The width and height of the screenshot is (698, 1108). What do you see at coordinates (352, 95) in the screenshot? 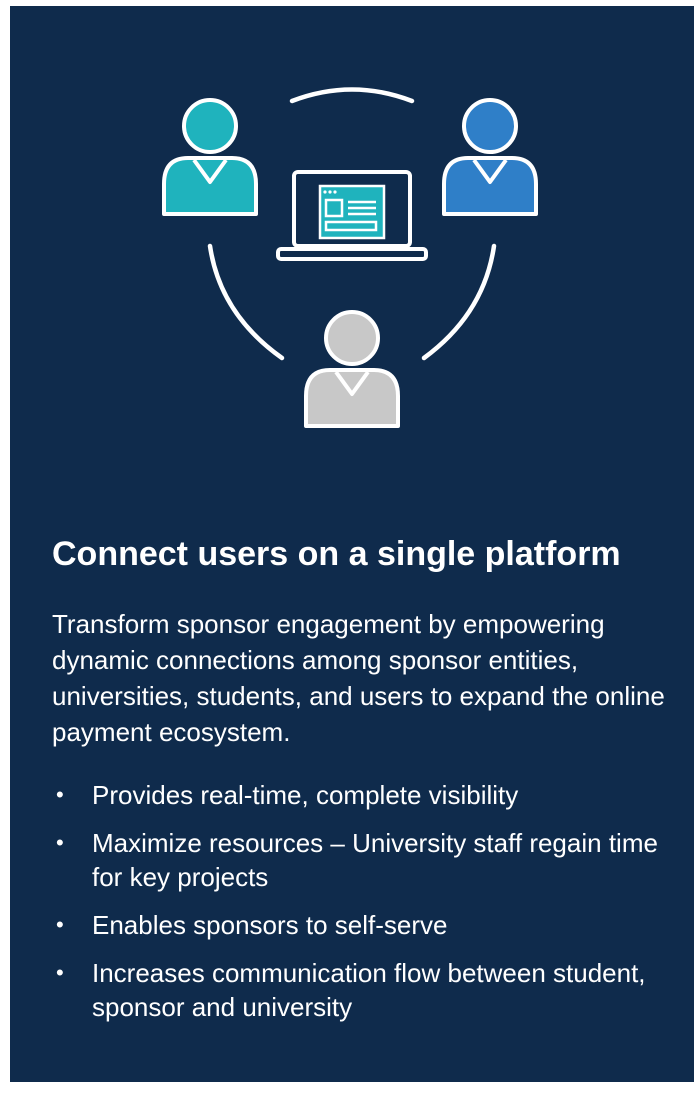
I see `top-arc` at bounding box center [352, 95].